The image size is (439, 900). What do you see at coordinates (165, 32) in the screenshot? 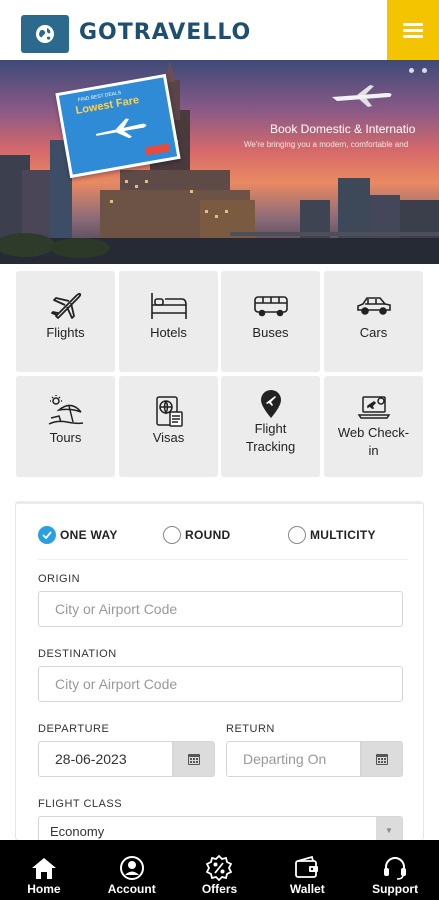
I see `brand-name: GOTRAVELLO` at bounding box center [165, 32].